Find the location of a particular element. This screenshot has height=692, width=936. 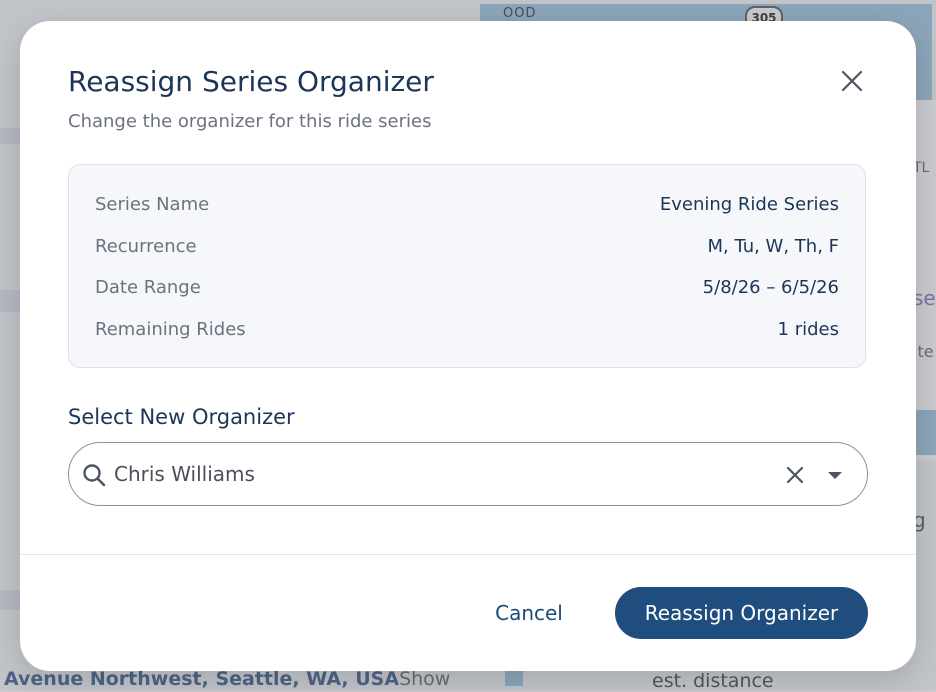

organizer-search-input is located at coordinates (434, 474).